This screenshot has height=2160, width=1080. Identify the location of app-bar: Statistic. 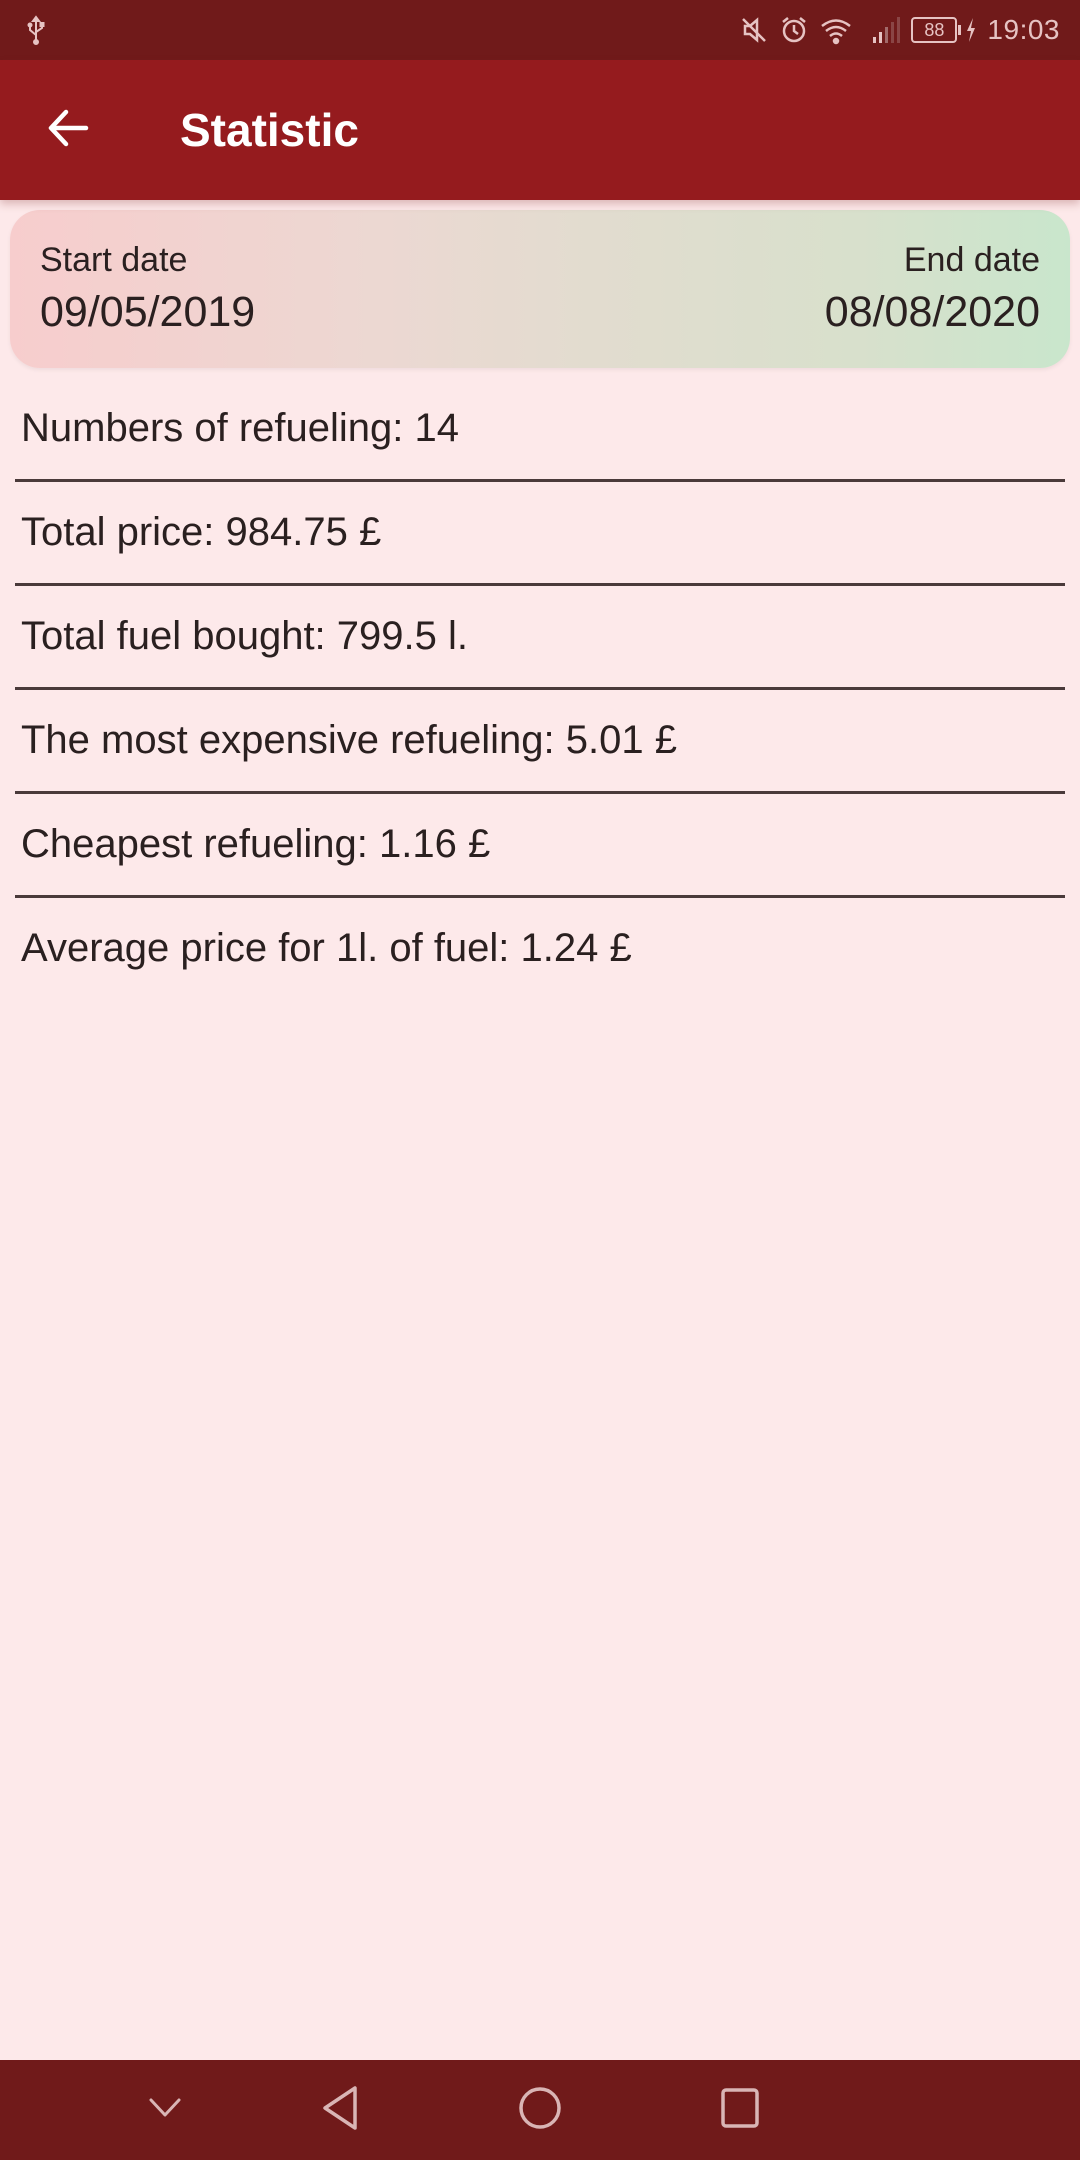
(540, 130).